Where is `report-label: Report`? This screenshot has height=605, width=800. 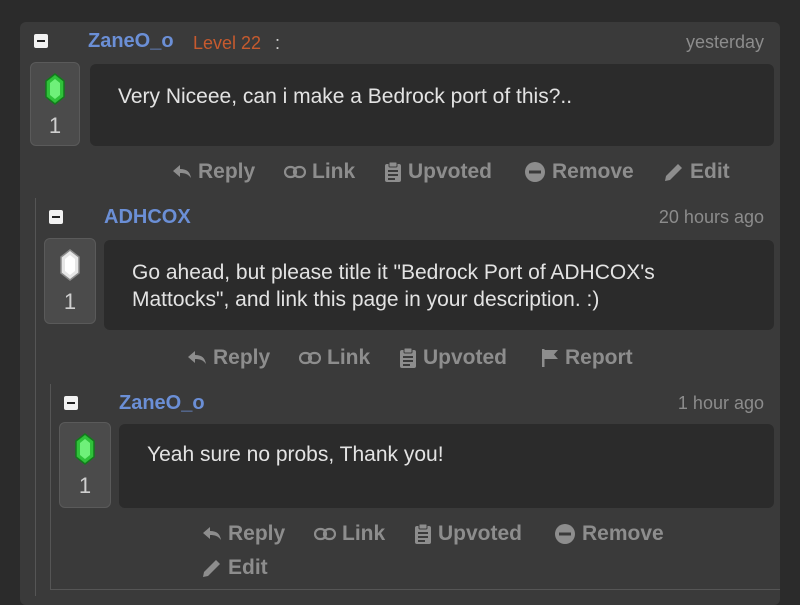
report-label: Report is located at coordinates (599, 357).